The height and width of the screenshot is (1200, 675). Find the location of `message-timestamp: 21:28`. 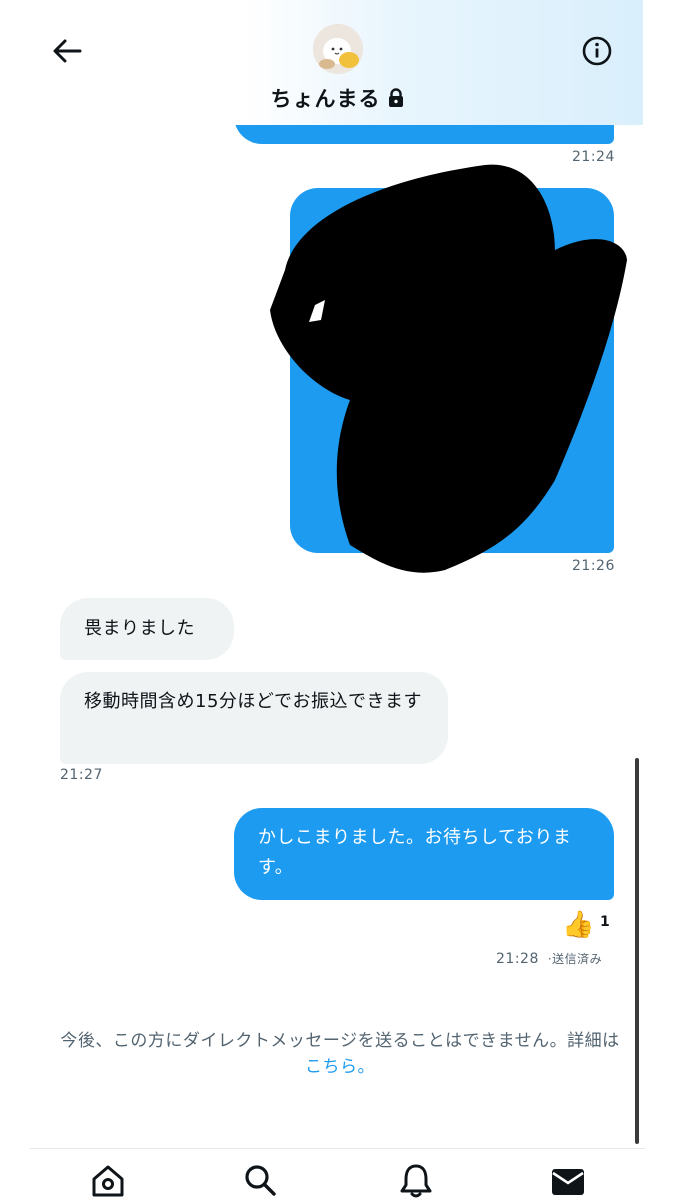

message-timestamp: 21:28 is located at coordinates (517, 959).